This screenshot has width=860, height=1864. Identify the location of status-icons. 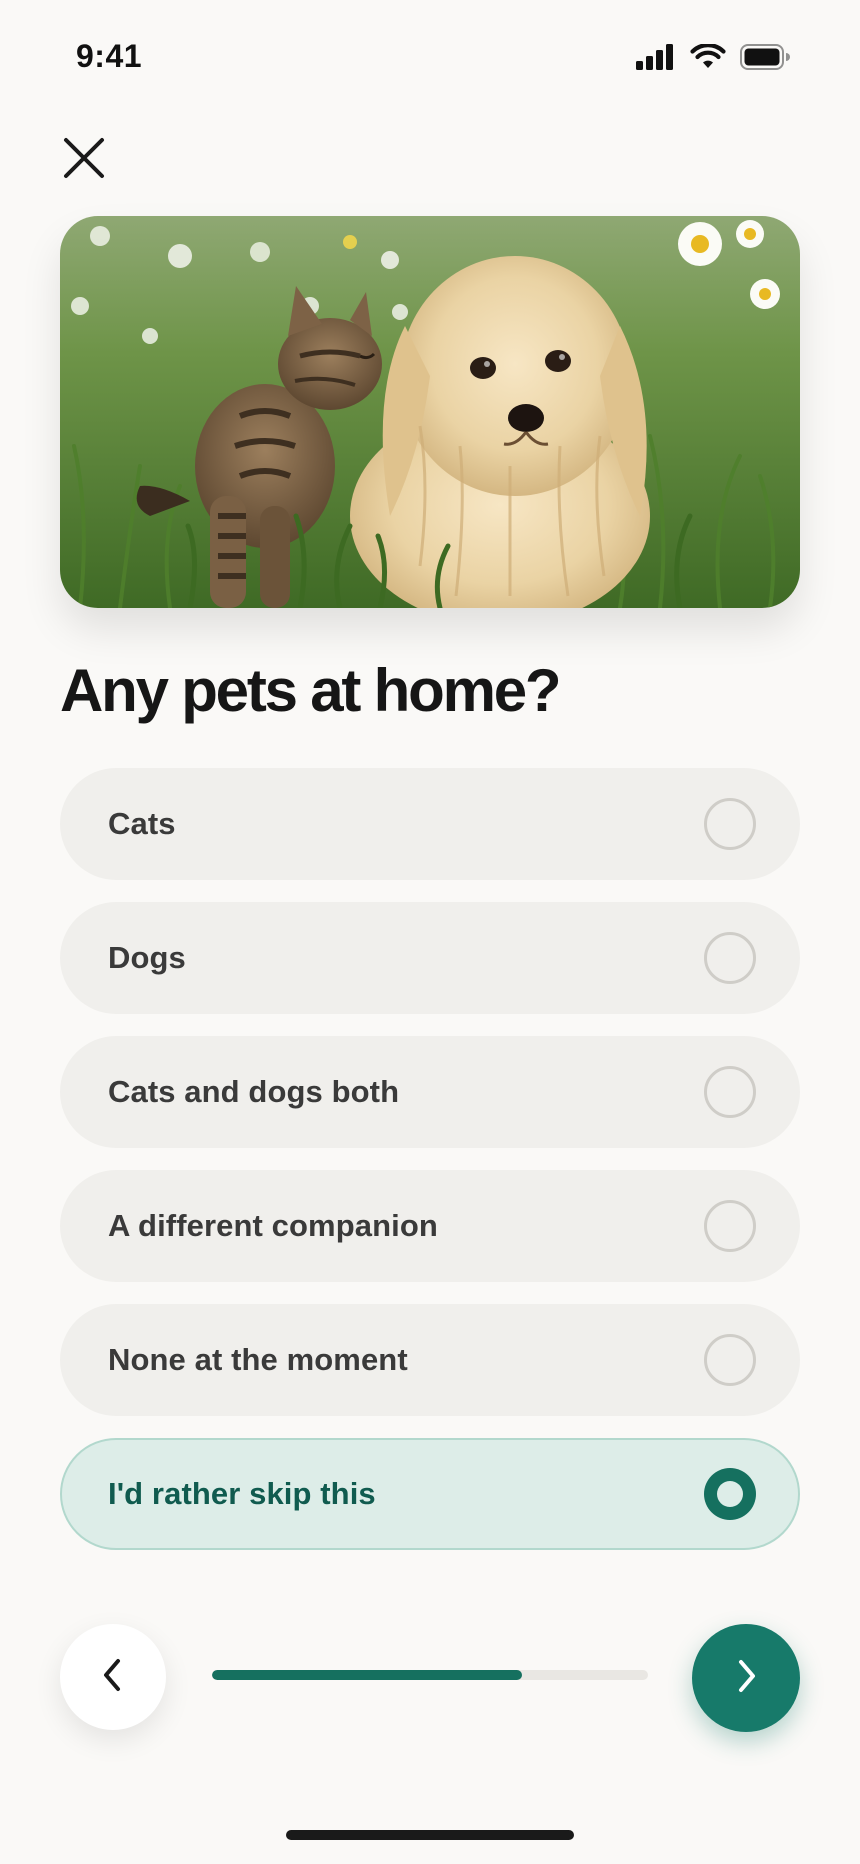
(713, 59).